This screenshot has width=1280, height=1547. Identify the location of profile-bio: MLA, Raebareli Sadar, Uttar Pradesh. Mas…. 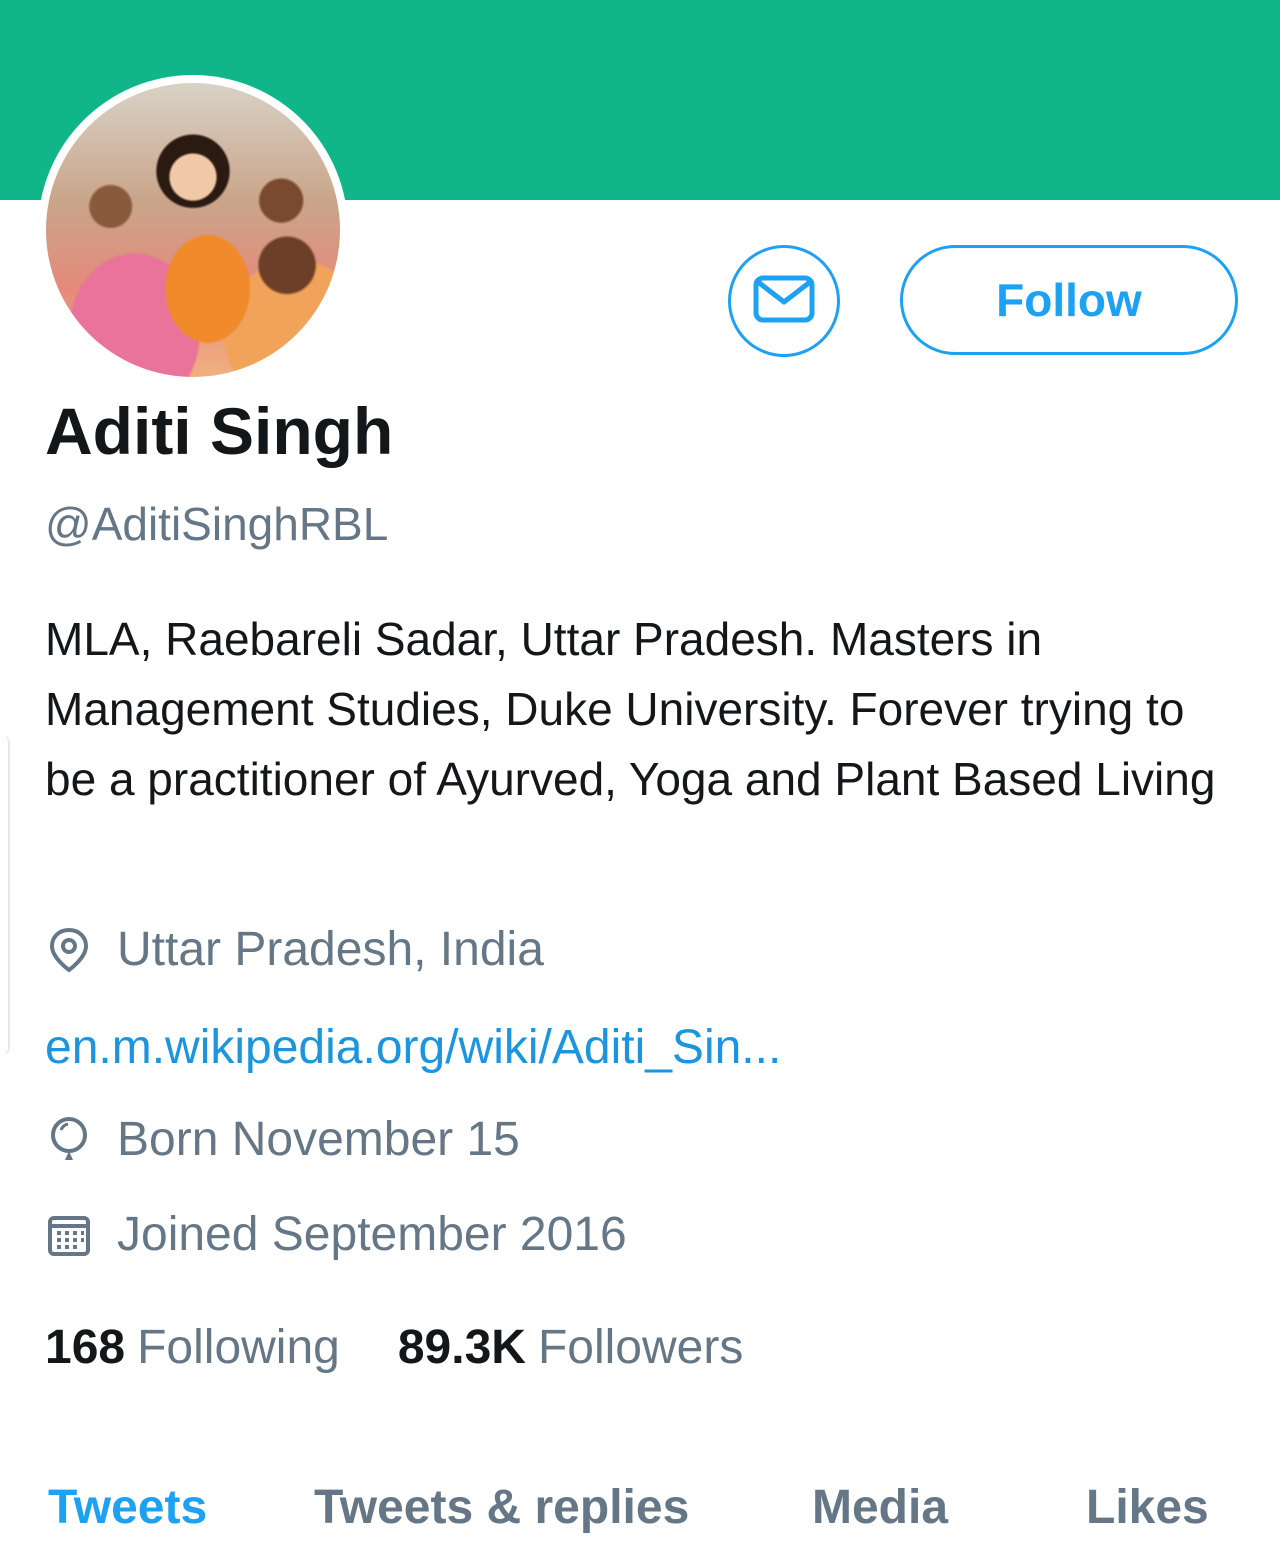
(630, 709).